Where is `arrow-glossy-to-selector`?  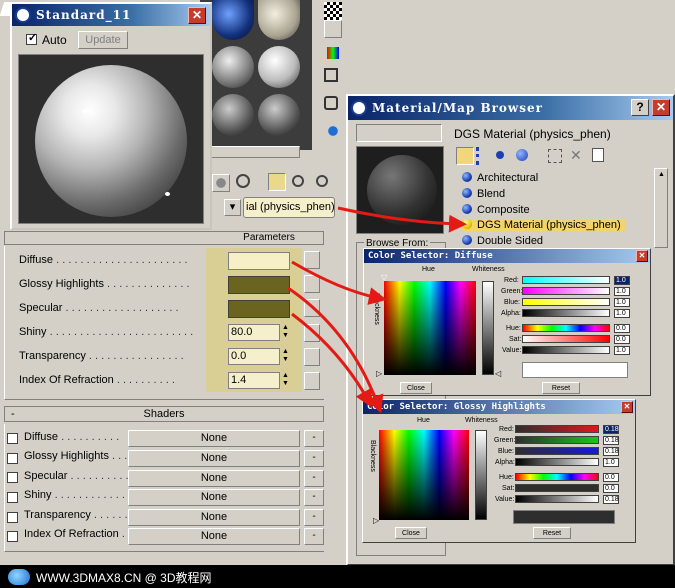 arrow-glossy-to-selector is located at coordinates (335, 350).